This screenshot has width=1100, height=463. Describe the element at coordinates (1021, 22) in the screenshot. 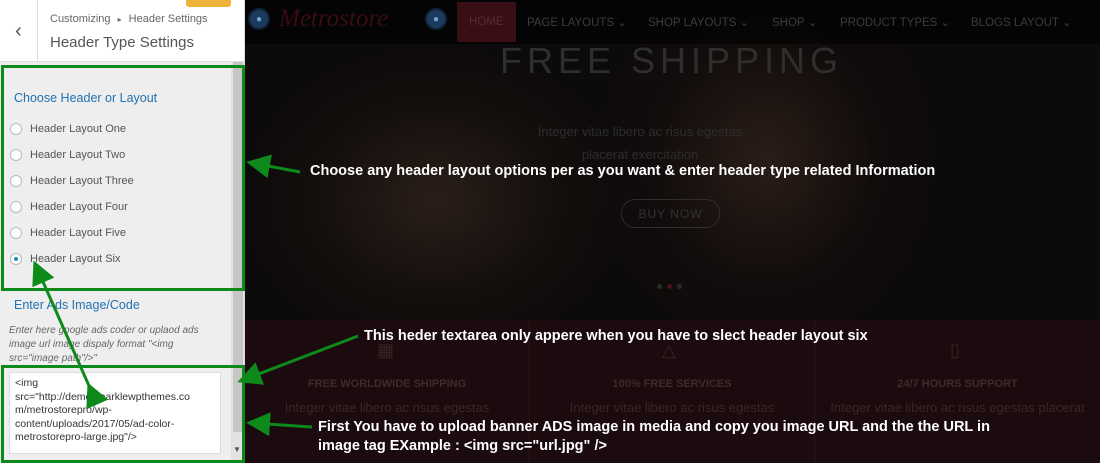

I see `nav-blogs-layout: BLOGS LAYOUT ⌄` at that location.